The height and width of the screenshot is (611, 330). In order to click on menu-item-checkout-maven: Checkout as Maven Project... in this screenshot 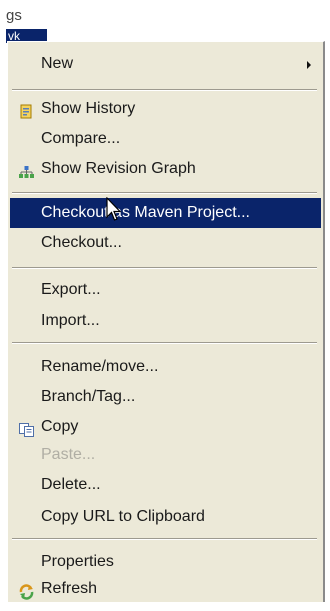, I will do `click(165, 213)`.